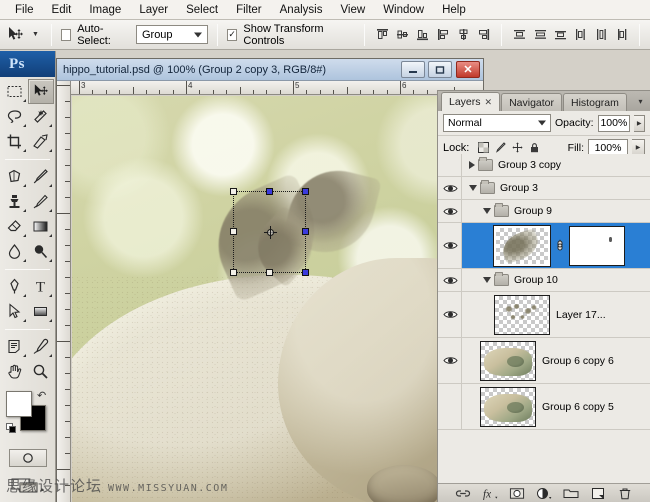 This screenshot has height=502, width=650. I want to click on new-layer-button, so click(598, 493).